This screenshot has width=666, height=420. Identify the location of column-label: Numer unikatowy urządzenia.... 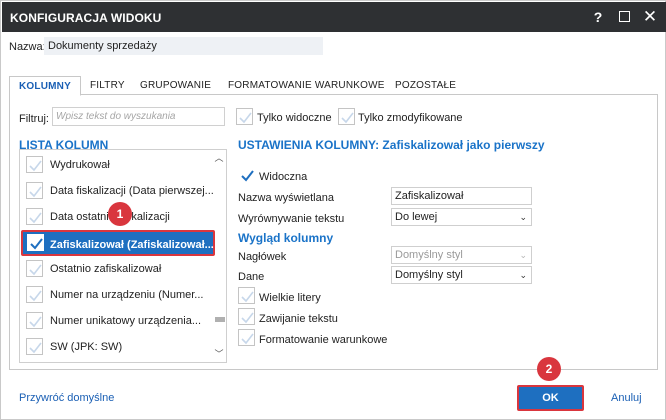
(126, 321).